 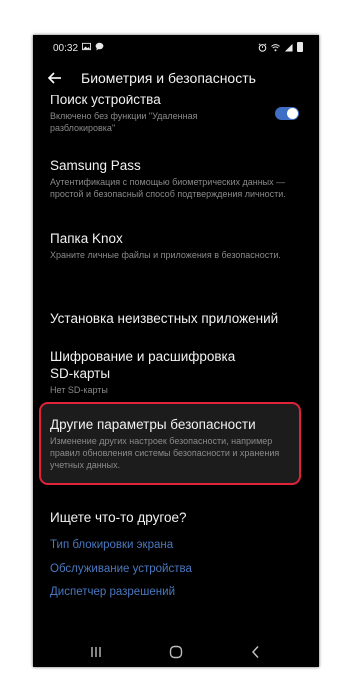 What do you see at coordinates (275, 47) in the screenshot?
I see `wifi-icon` at bounding box center [275, 47].